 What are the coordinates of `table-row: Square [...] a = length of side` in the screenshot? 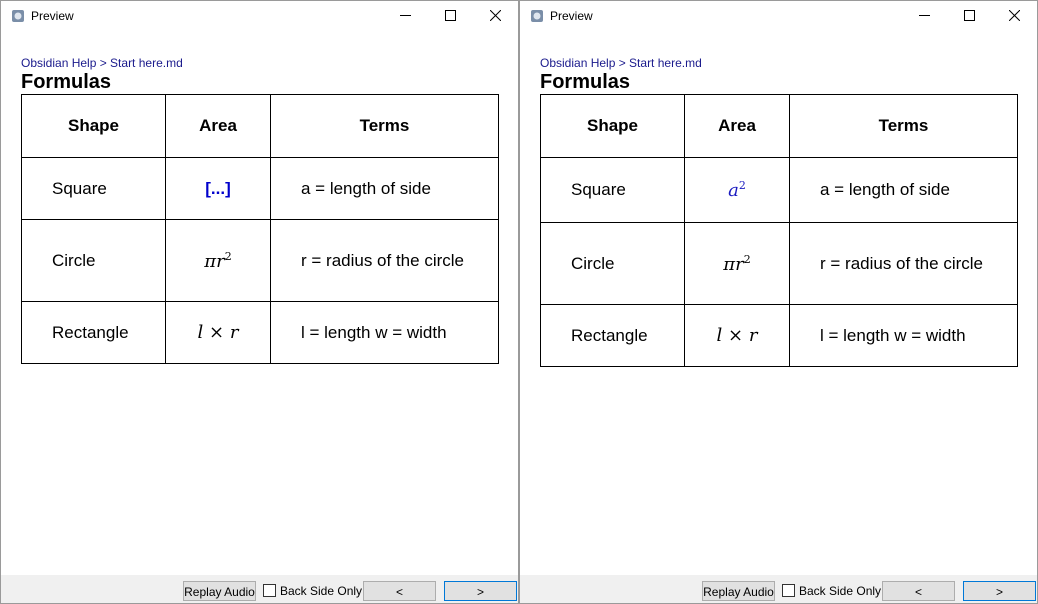 It's located at (260, 188).